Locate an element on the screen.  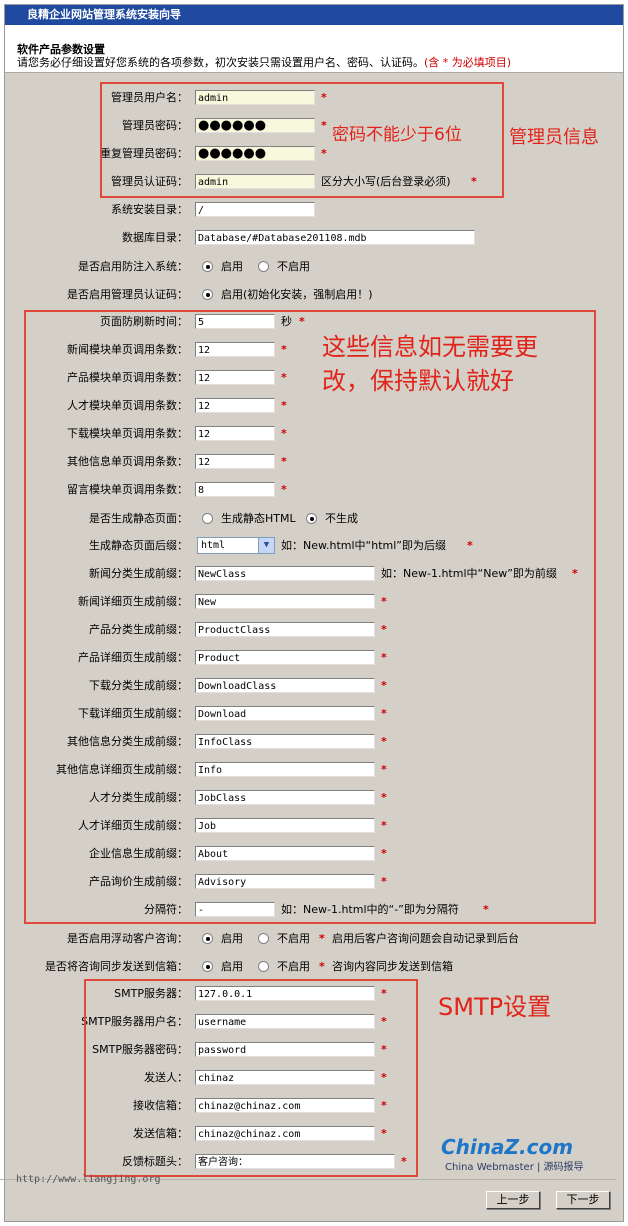
float-consult-off-radio is located at coordinates (263, 938).